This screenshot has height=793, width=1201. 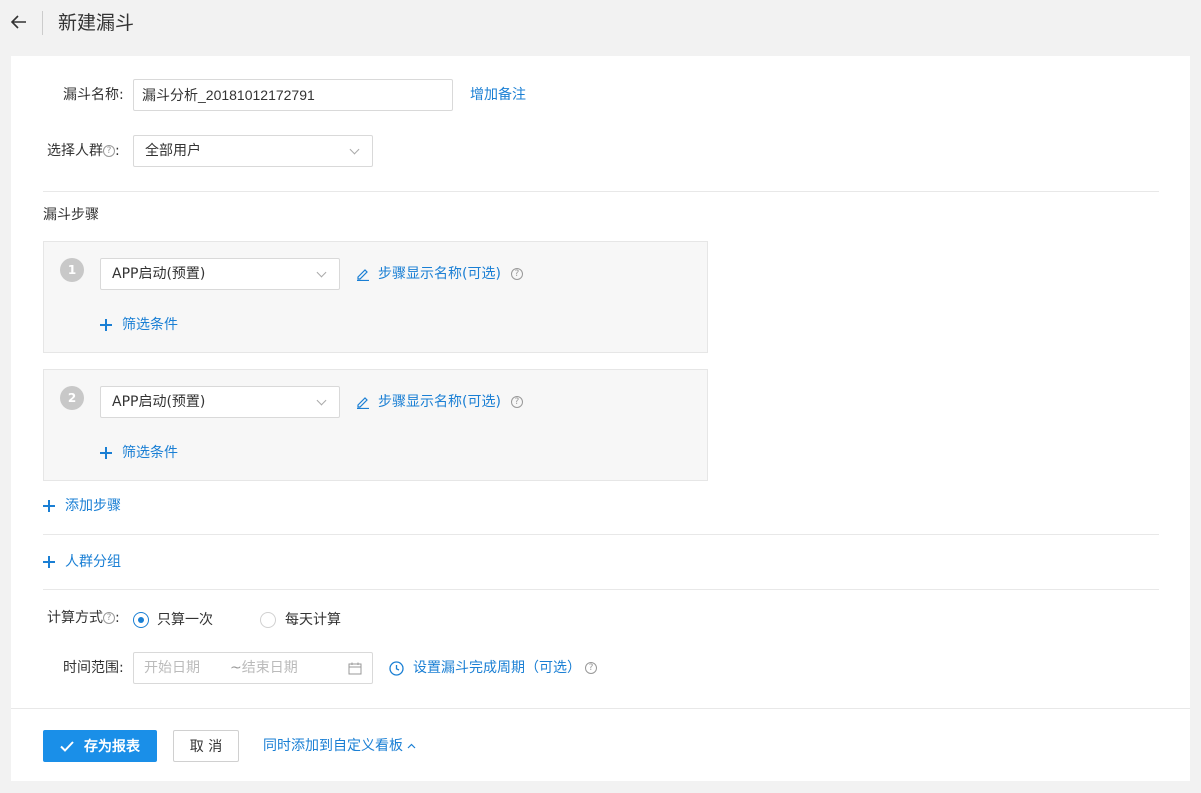 I want to click on back-button, so click(x=19, y=22).